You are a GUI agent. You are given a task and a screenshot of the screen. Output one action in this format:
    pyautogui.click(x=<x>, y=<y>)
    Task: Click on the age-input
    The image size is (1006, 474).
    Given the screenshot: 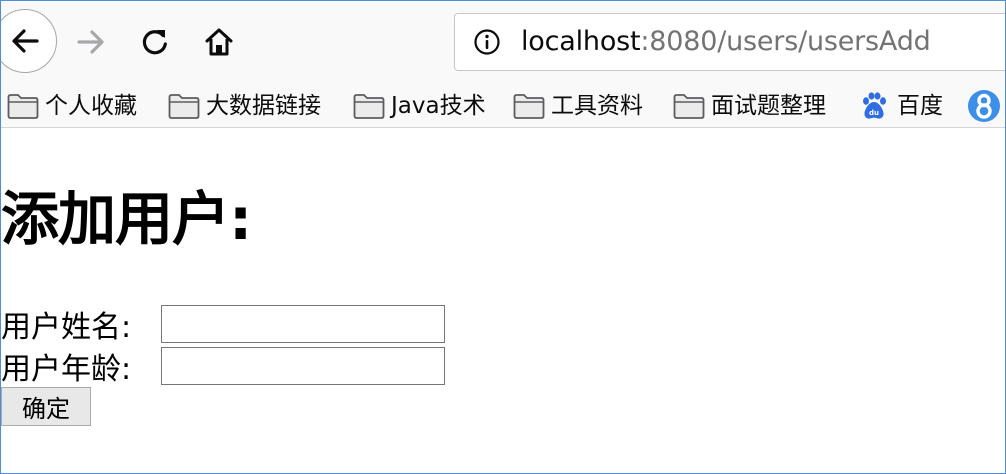 What is the action you would take?
    pyautogui.click(x=303, y=366)
    